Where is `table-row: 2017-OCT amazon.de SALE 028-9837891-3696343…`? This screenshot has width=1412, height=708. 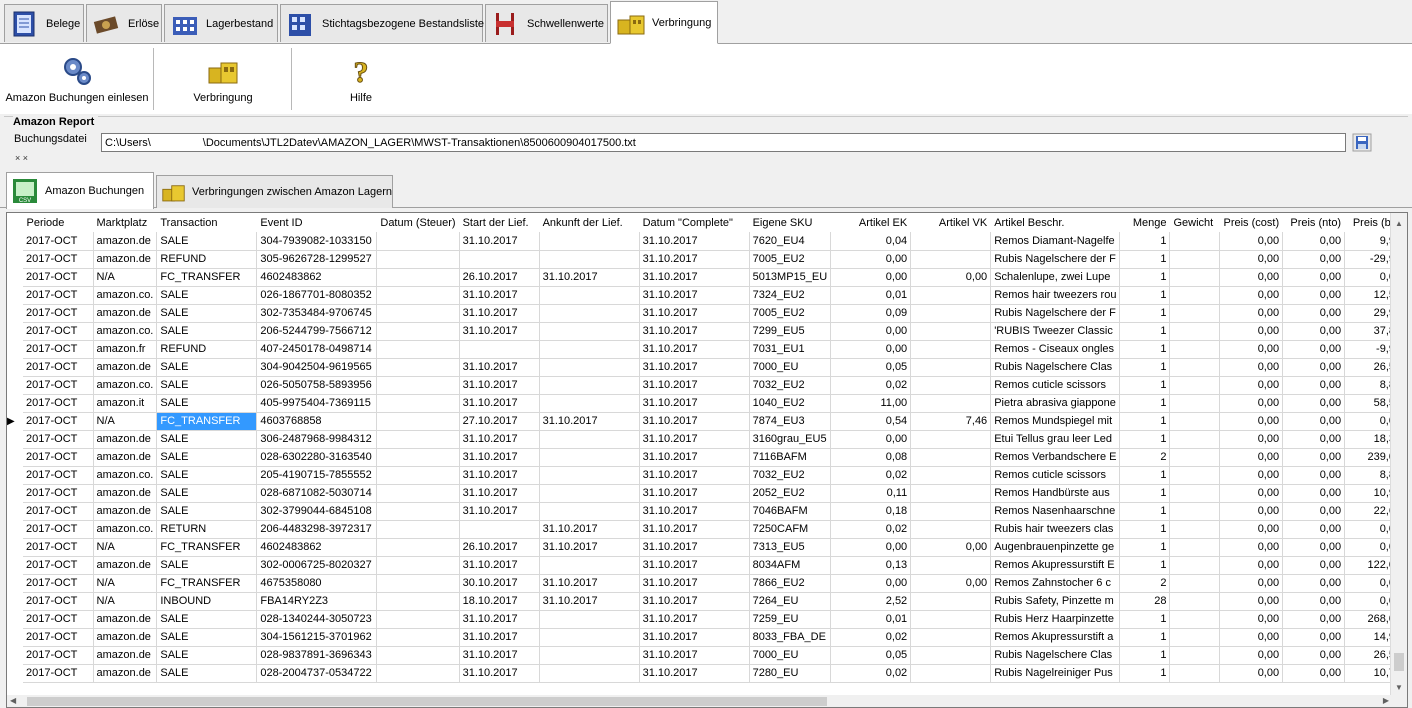
table-row: 2017-OCT amazon.de SALE 028-9837891-3696343… is located at coordinates (706, 655).